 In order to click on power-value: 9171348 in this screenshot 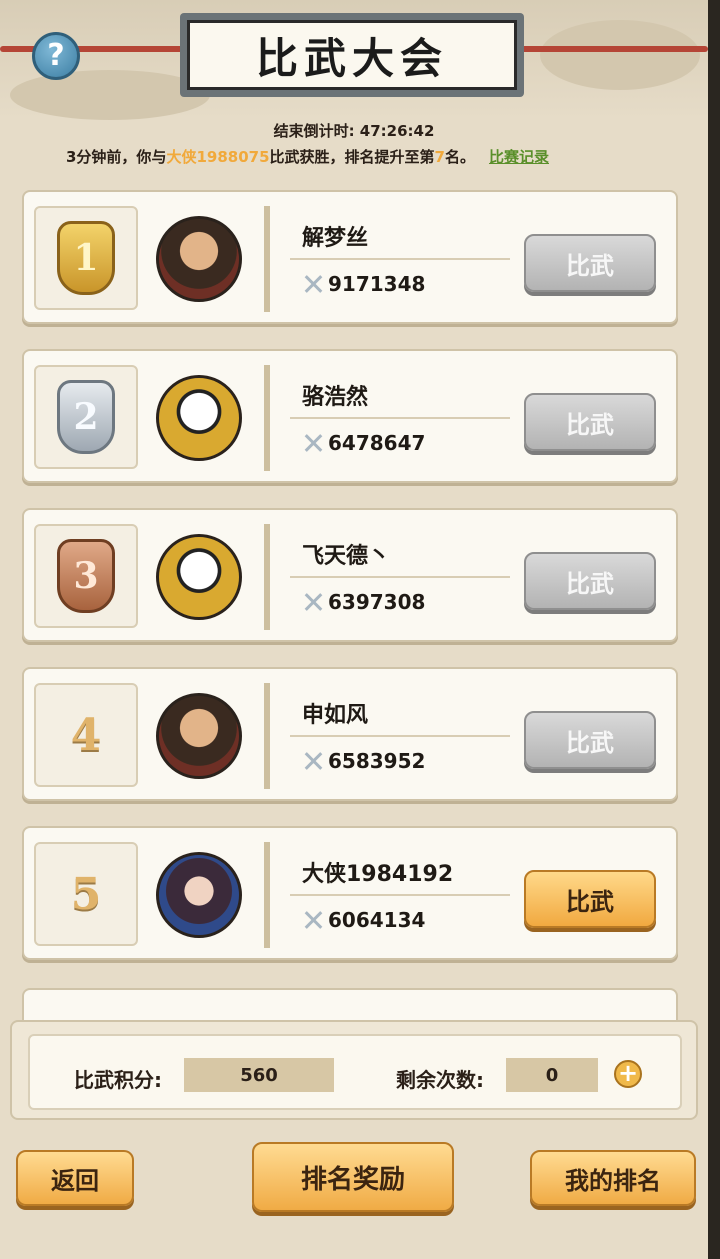, I will do `click(363, 284)`.